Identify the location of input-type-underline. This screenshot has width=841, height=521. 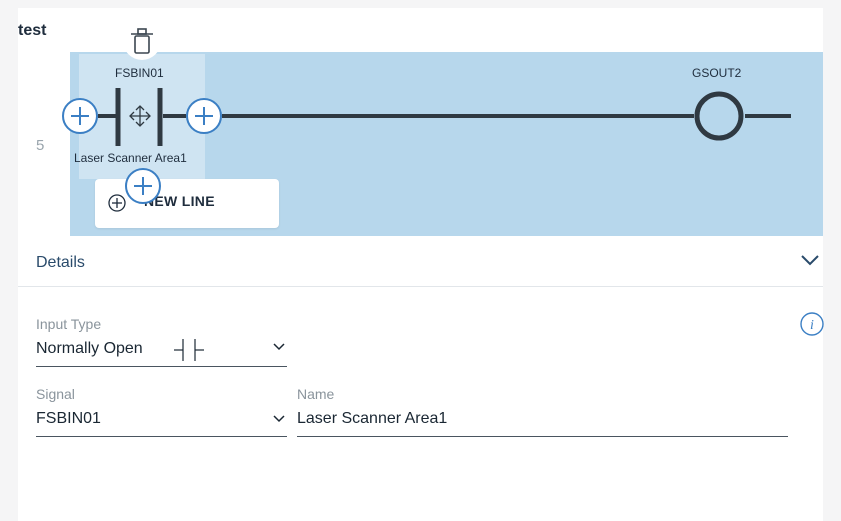
(161, 366).